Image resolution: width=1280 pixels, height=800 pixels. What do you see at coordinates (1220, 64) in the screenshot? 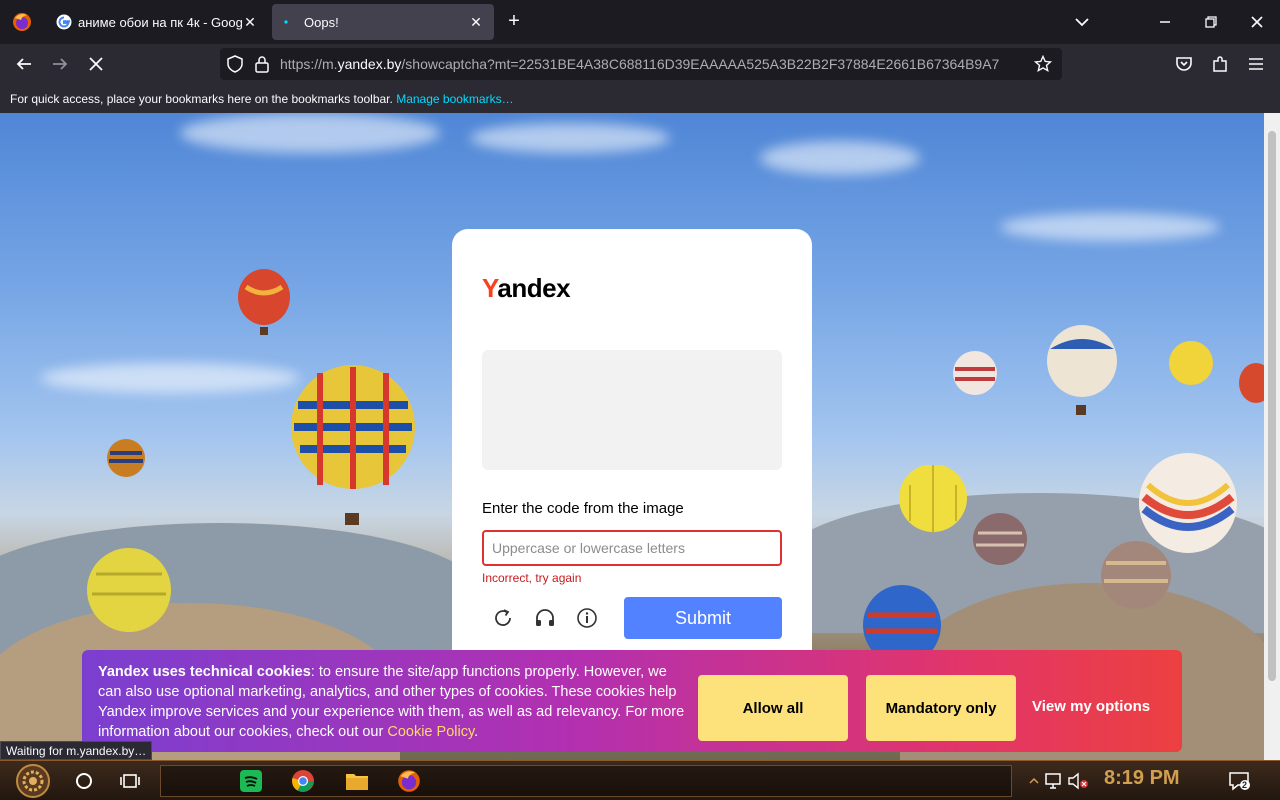
I see `extensions-icon` at bounding box center [1220, 64].